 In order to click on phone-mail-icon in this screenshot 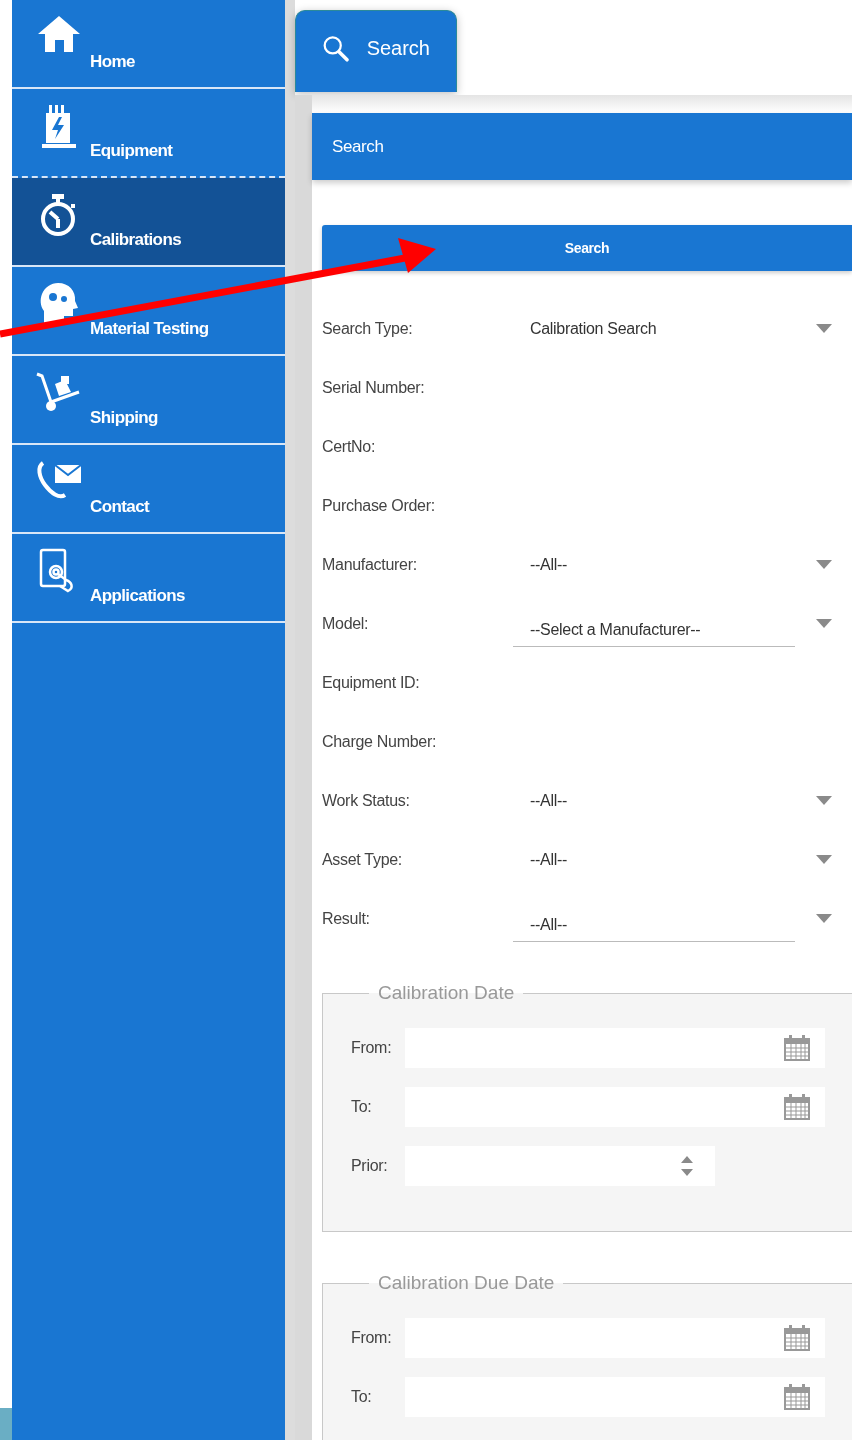, I will do `click(59, 480)`.